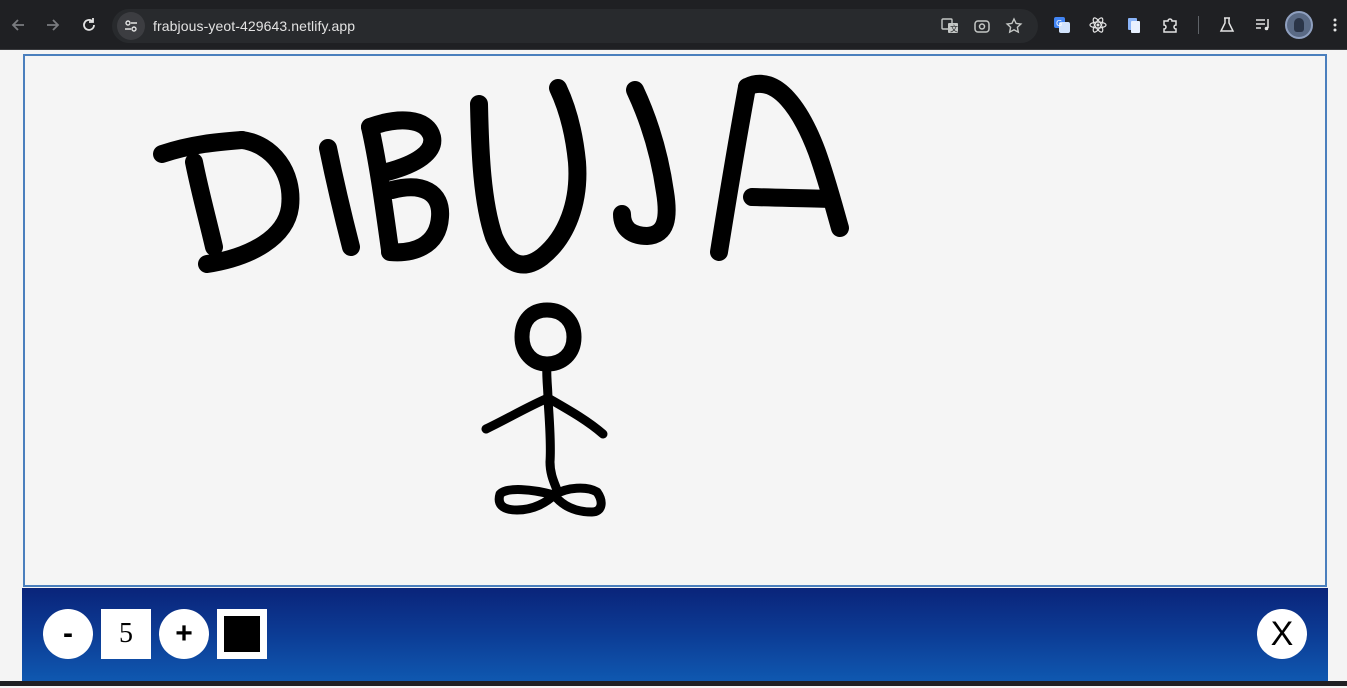  I want to click on selected-color-swatch, so click(242, 634).